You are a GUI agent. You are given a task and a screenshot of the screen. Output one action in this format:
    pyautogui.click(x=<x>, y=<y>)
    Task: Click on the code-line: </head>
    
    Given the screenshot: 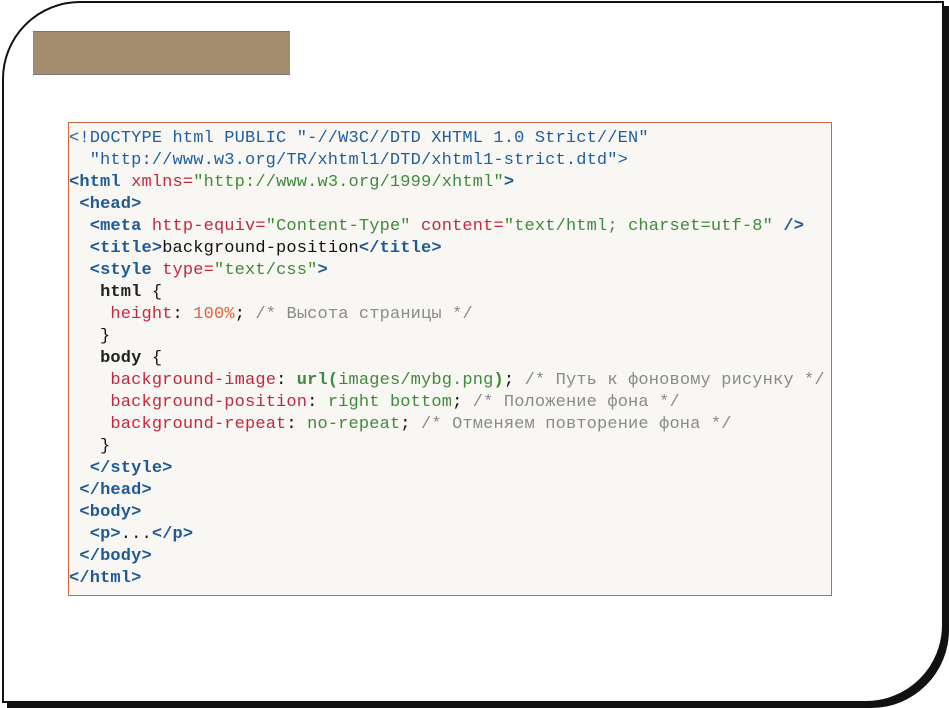 What is the action you would take?
    pyautogui.click(x=450, y=491)
    